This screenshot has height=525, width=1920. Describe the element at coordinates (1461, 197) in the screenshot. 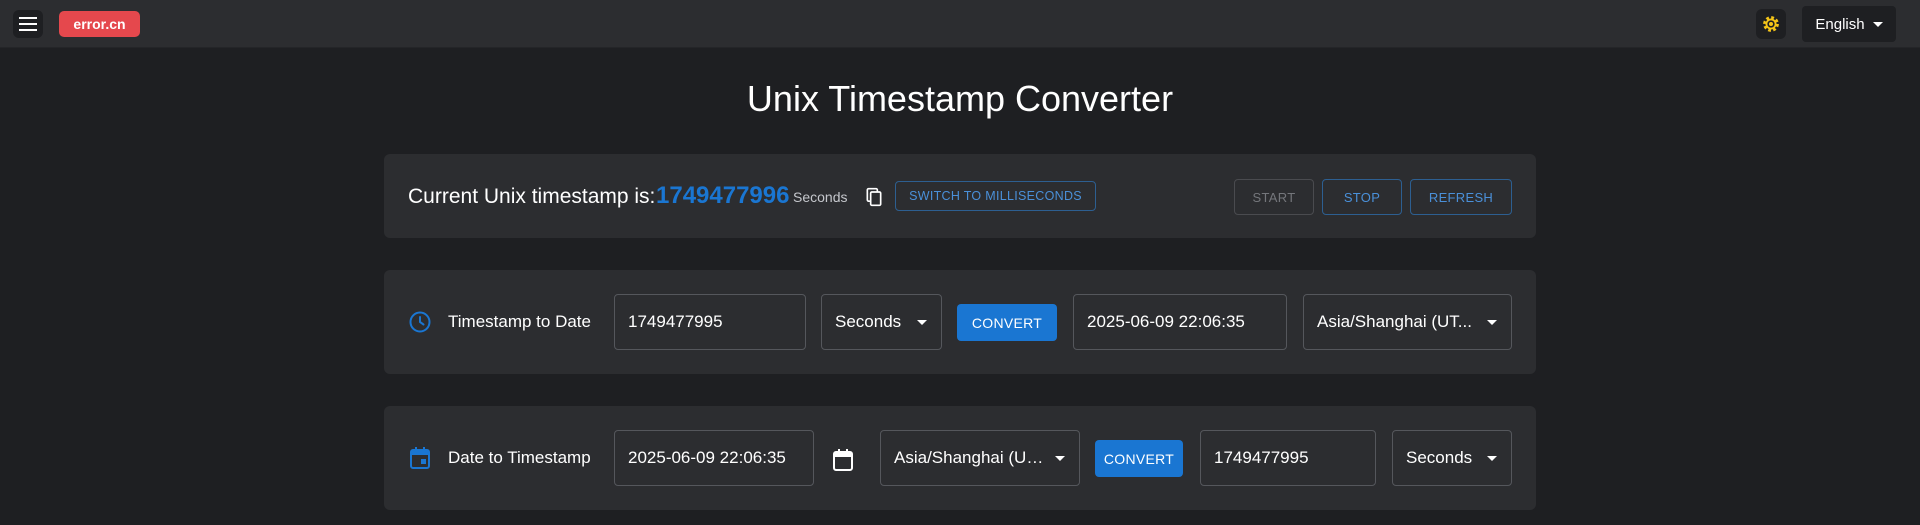

I see `refresh-button: REFRESH` at that location.